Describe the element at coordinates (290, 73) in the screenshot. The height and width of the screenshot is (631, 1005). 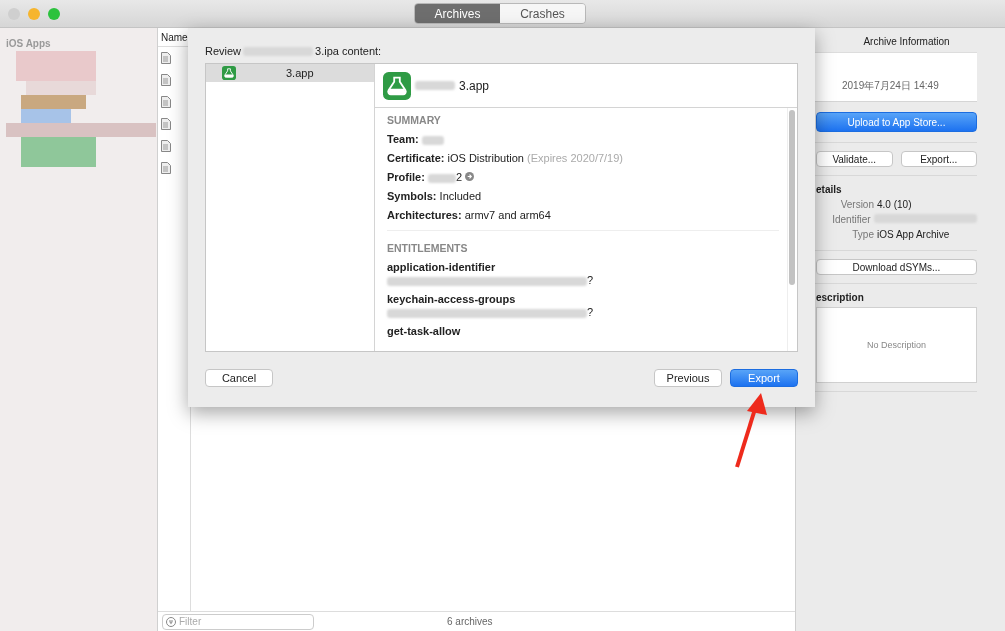
I see `app-list-item: 3.app` at that location.